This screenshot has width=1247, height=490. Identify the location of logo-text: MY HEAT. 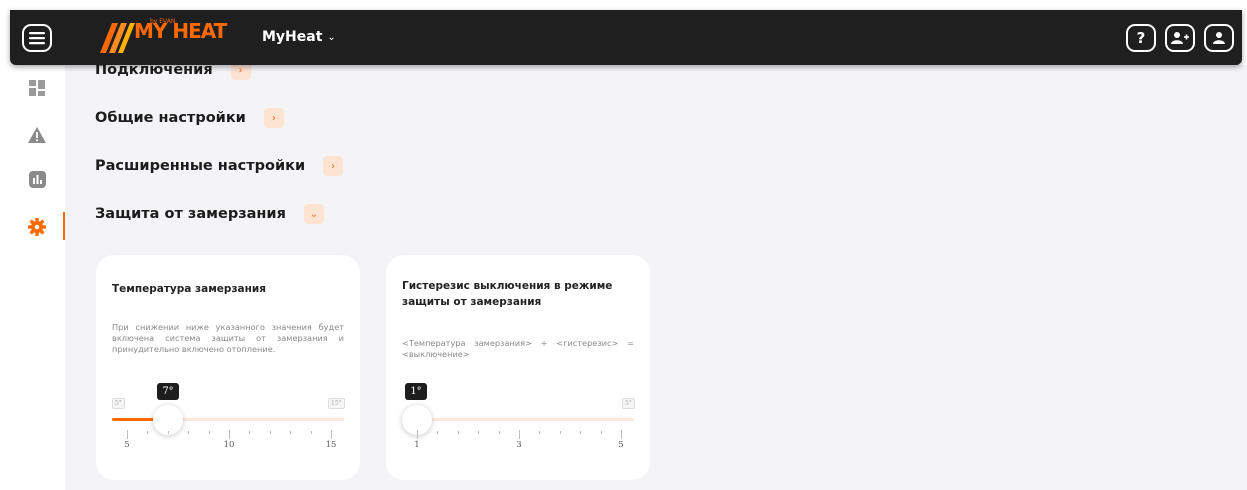
(180, 31).